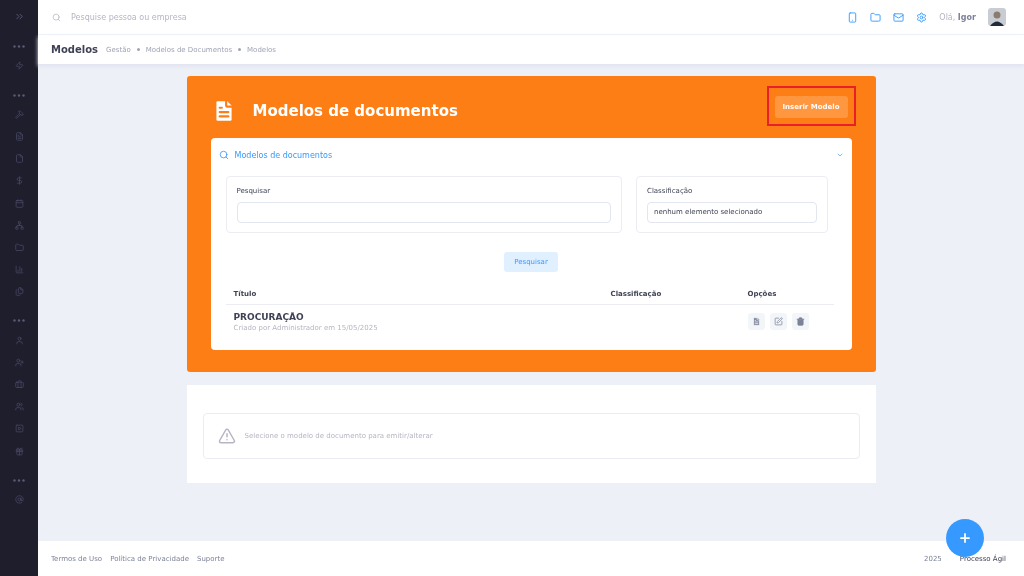 This screenshot has height=576, width=1024. Describe the element at coordinates (423, 212) in the screenshot. I see `input-field` at that location.